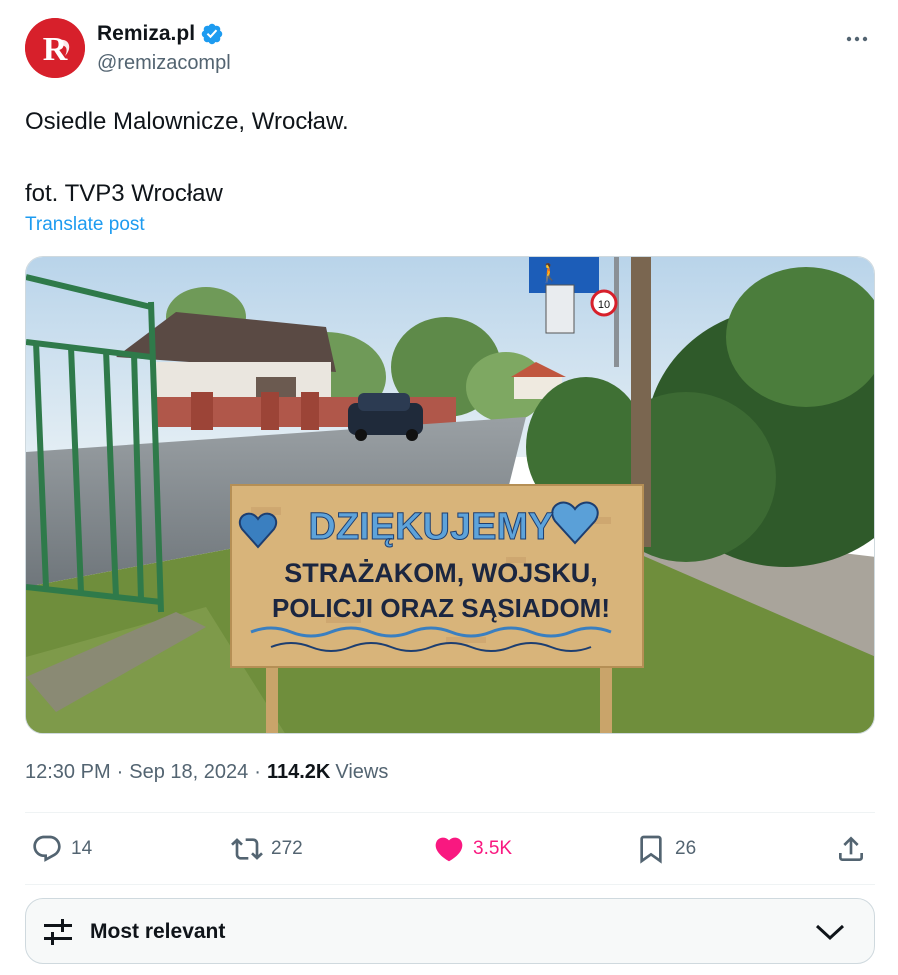 Image resolution: width=898 pixels, height=975 pixels. Describe the element at coordinates (441, 608) in the screenshot. I see `sign-line-3: POLICJI ORAZ SĄSIADOM!` at that location.